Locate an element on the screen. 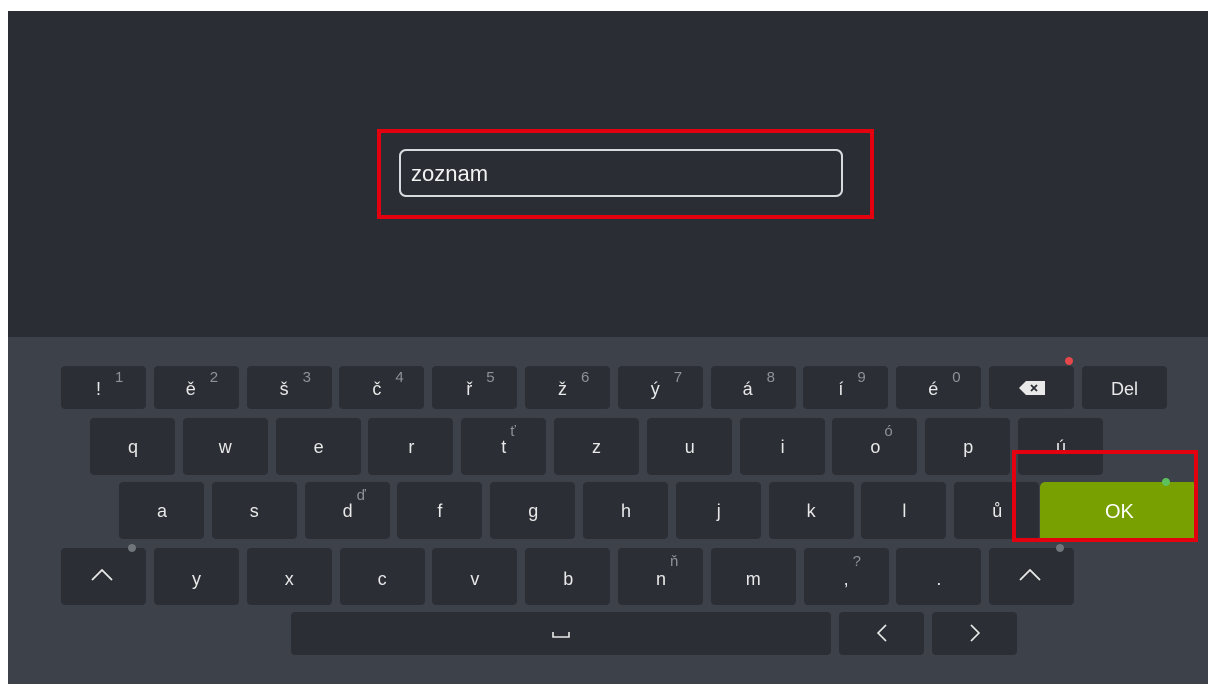  key-label: v is located at coordinates (475, 579).